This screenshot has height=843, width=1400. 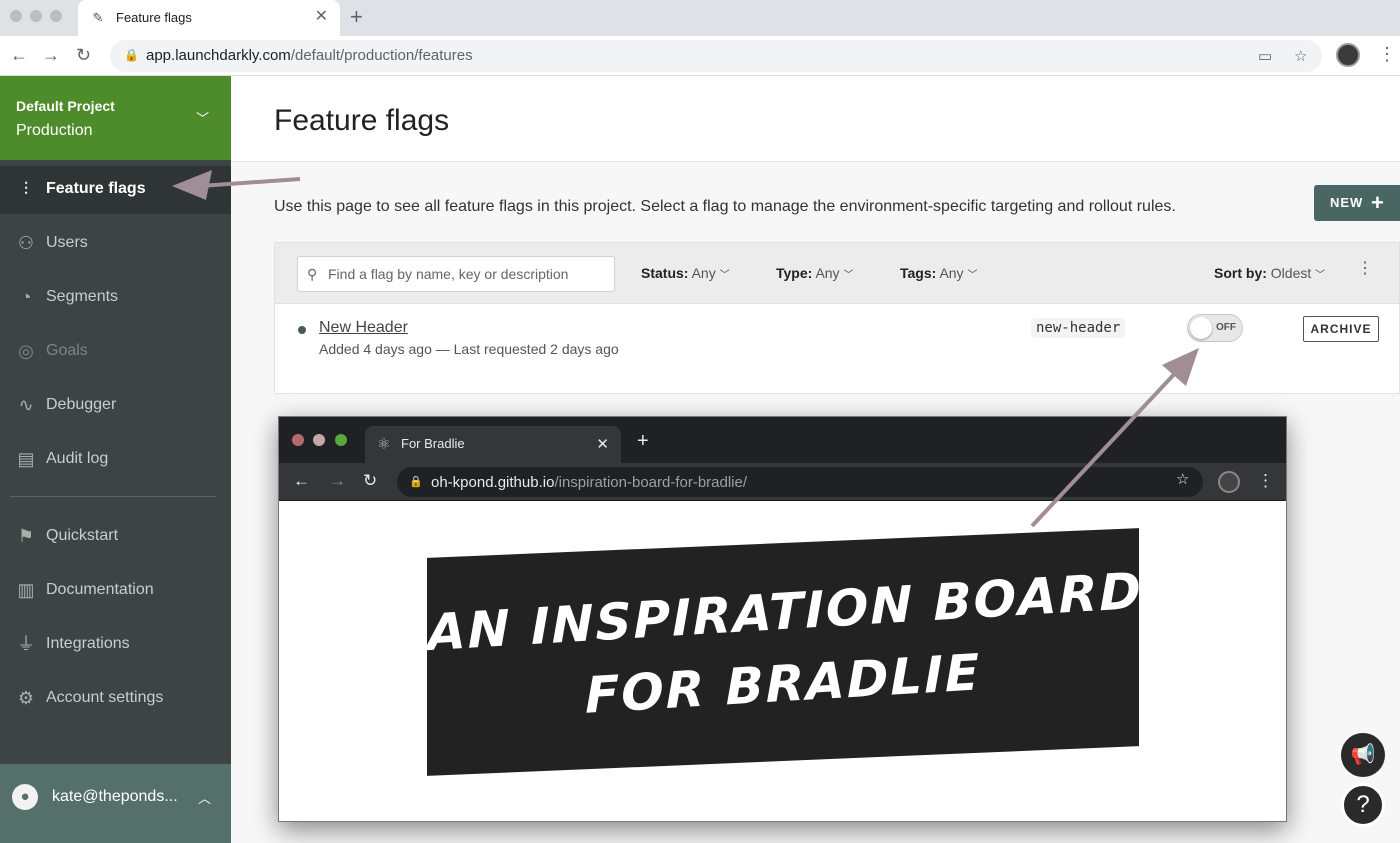 I want to click on forward-arrow-icon: →, so click(x=51, y=55).